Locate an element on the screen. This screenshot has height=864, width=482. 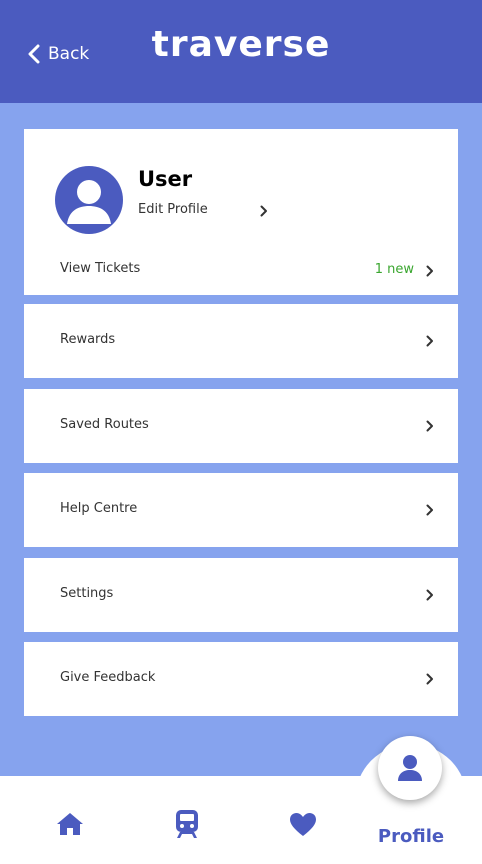
view-tickets-label: View Tickets is located at coordinates (100, 268).